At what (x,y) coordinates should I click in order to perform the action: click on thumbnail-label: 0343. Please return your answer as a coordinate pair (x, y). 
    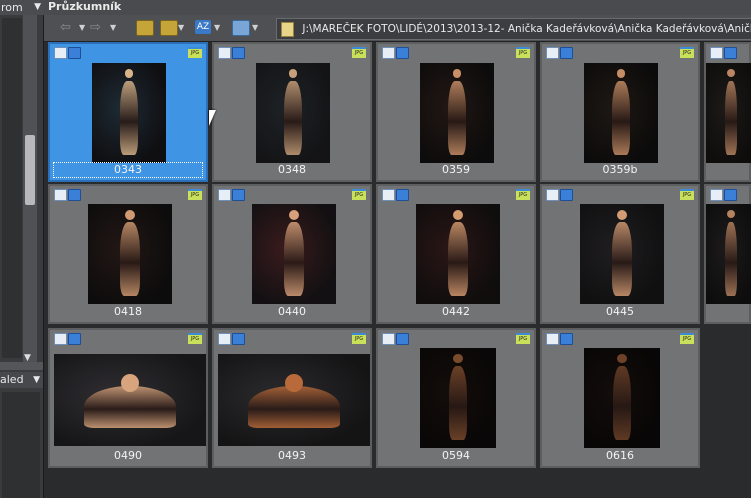
    Looking at the image, I should click on (128, 170).